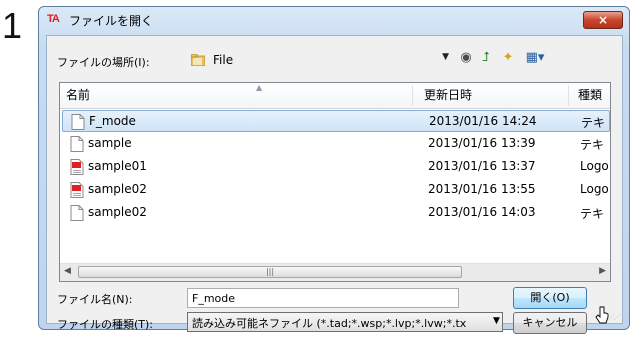 The width and height of the screenshot is (637, 337). What do you see at coordinates (482, 166) in the screenshot?
I see `file-date: 2013/01/16 13:37` at bounding box center [482, 166].